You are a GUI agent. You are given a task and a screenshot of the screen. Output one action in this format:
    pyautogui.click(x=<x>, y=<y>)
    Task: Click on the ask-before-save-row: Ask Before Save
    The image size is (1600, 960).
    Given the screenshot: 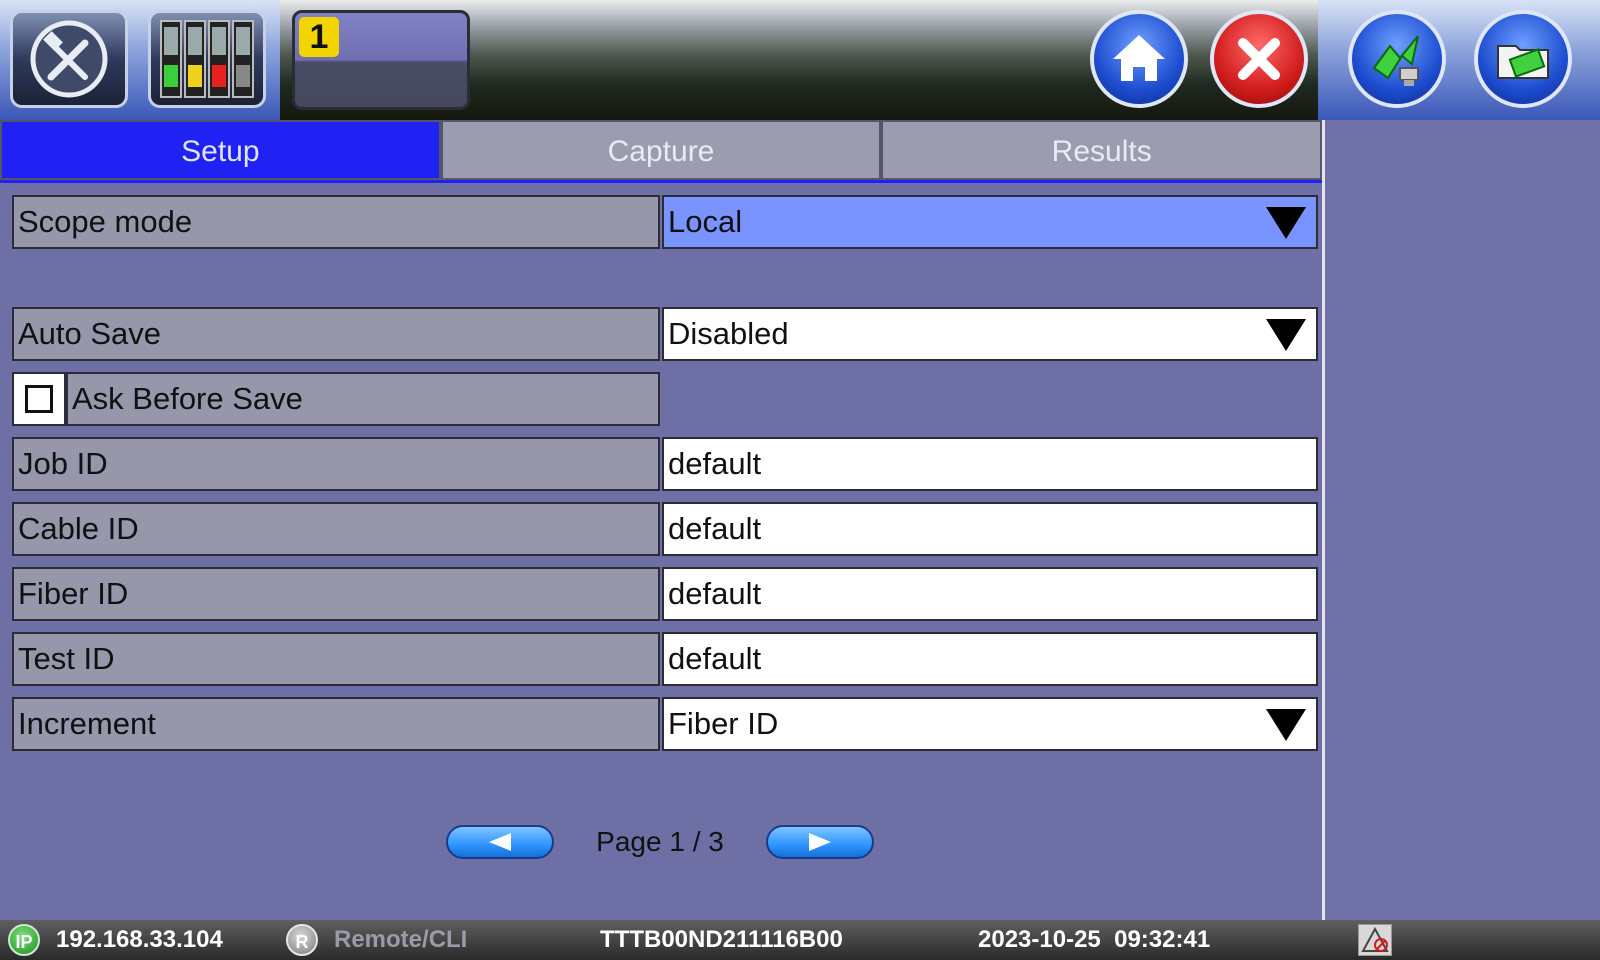 What is the action you would take?
    pyautogui.click(x=336, y=399)
    